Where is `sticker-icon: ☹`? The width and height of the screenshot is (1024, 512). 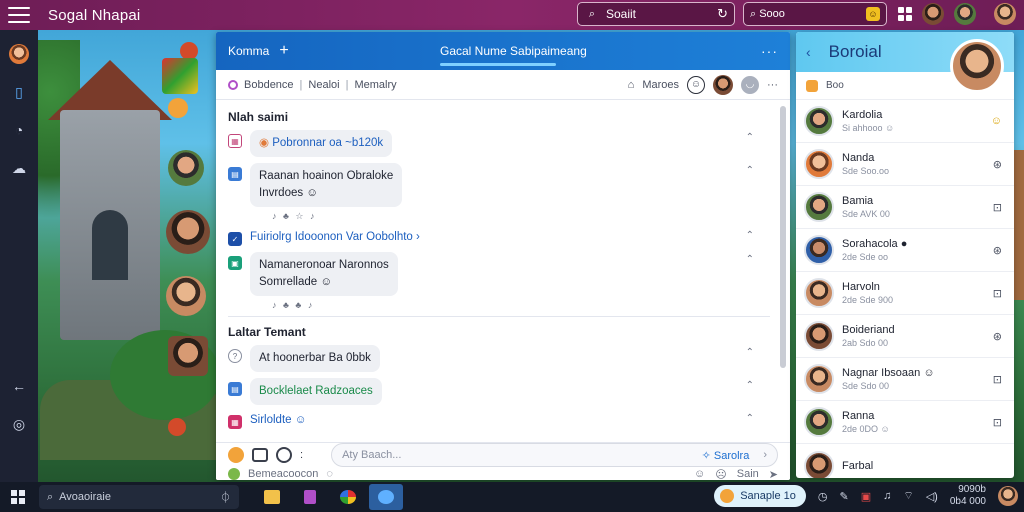 sticker-icon: ☹ is located at coordinates (720, 474).